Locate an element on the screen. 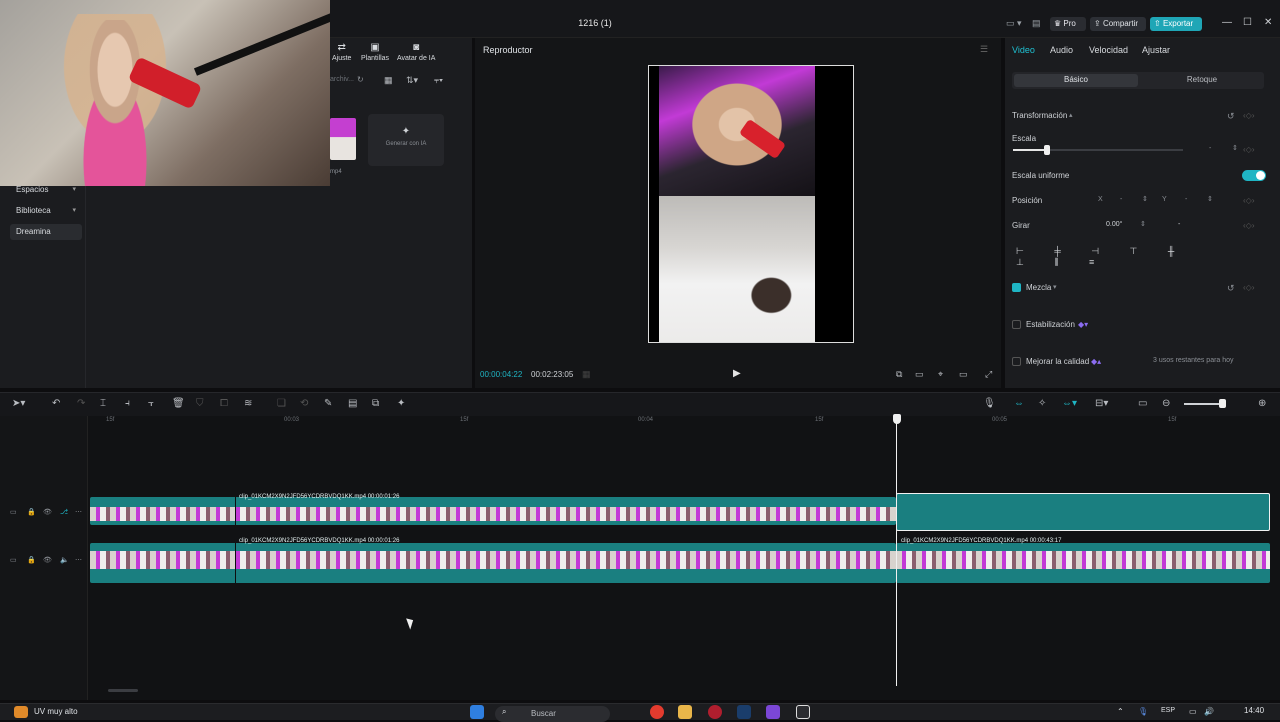  aspect-icon: ▭ is located at coordinates (963, 374).